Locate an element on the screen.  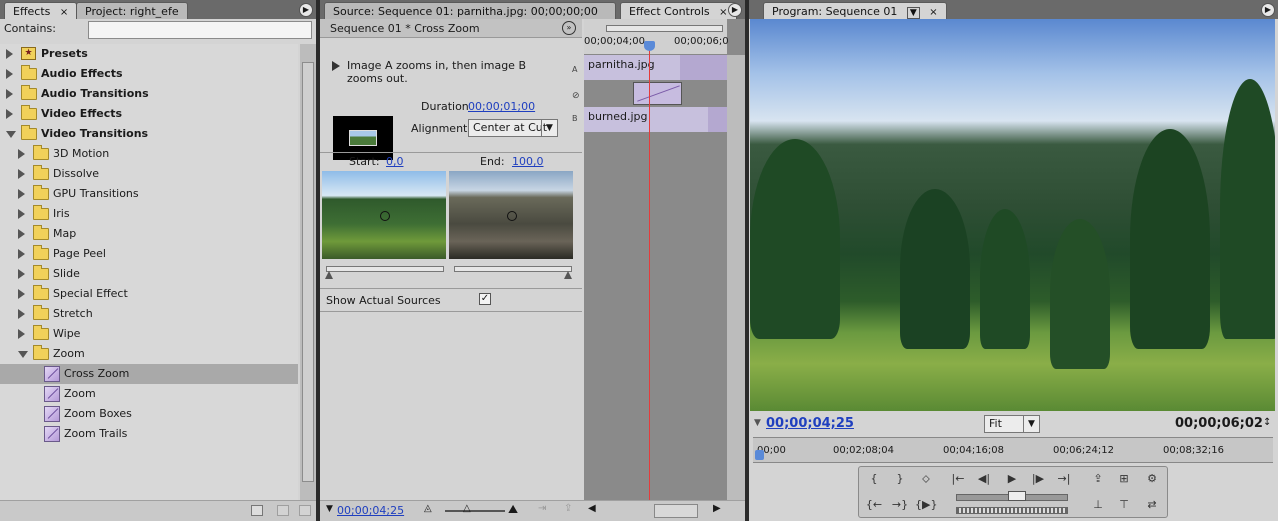
end-slider-knob is located at coordinates (568, 275).